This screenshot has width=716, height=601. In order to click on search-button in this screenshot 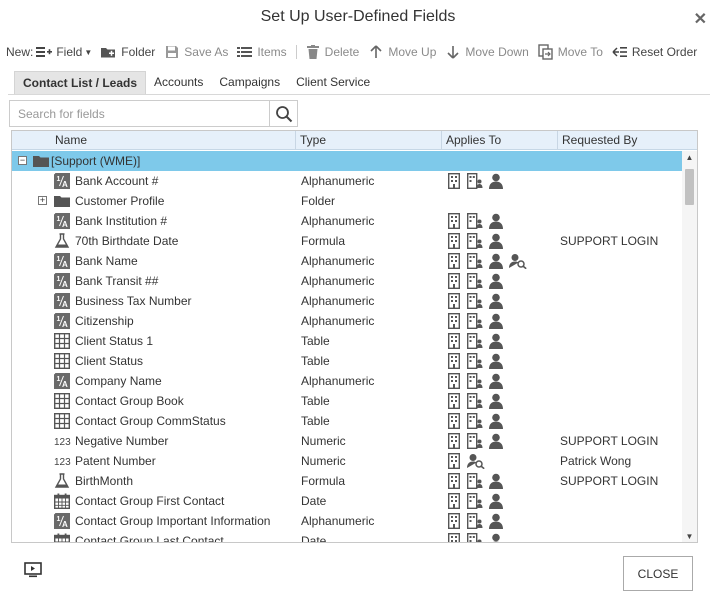, I will do `click(283, 113)`.